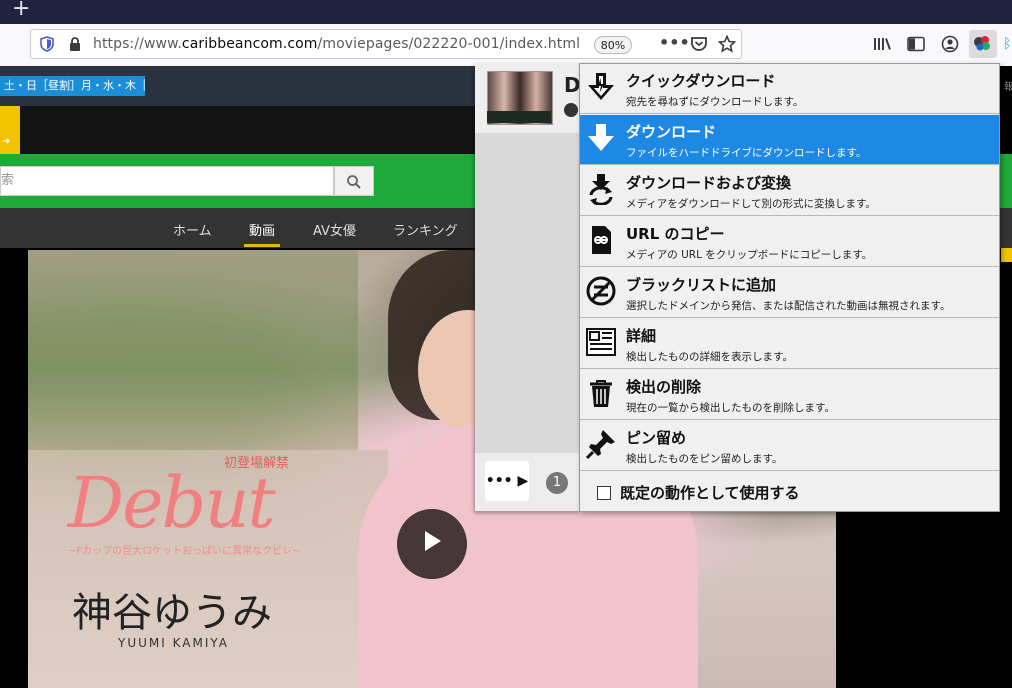 This screenshot has height=688, width=1012. I want to click on detected-media-item: D, so click(528, 98).